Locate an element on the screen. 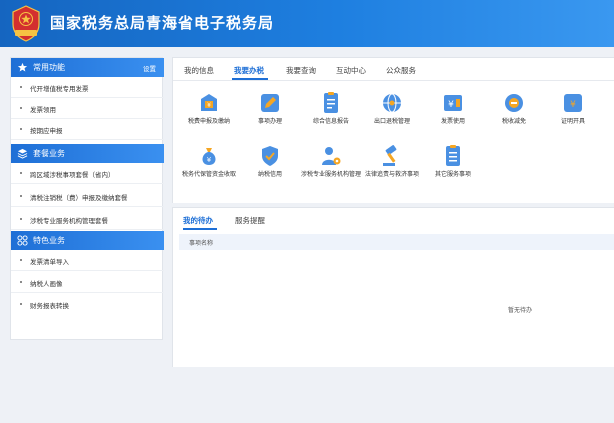 This screenshot has width=614, height=423. sidebar-item: 跨区域涉税事项套餐（省内） is located at coordinates (87, 173).